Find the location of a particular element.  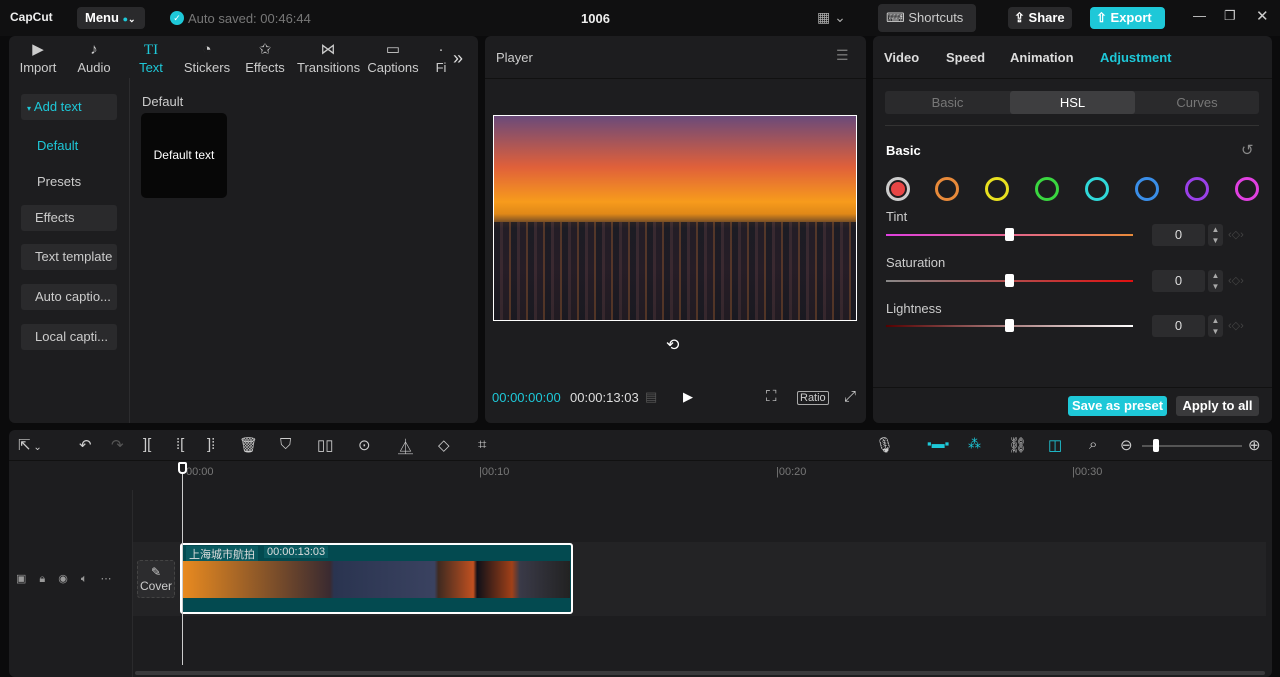

chevron-down-icon: ⌄ is located at coordinates (132, 19).